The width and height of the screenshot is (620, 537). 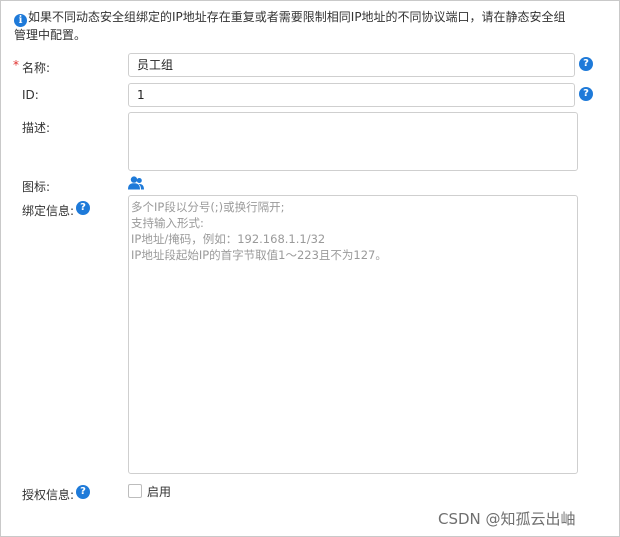 I want to click on icon-label: 图标:, so click(x=36, y=187).